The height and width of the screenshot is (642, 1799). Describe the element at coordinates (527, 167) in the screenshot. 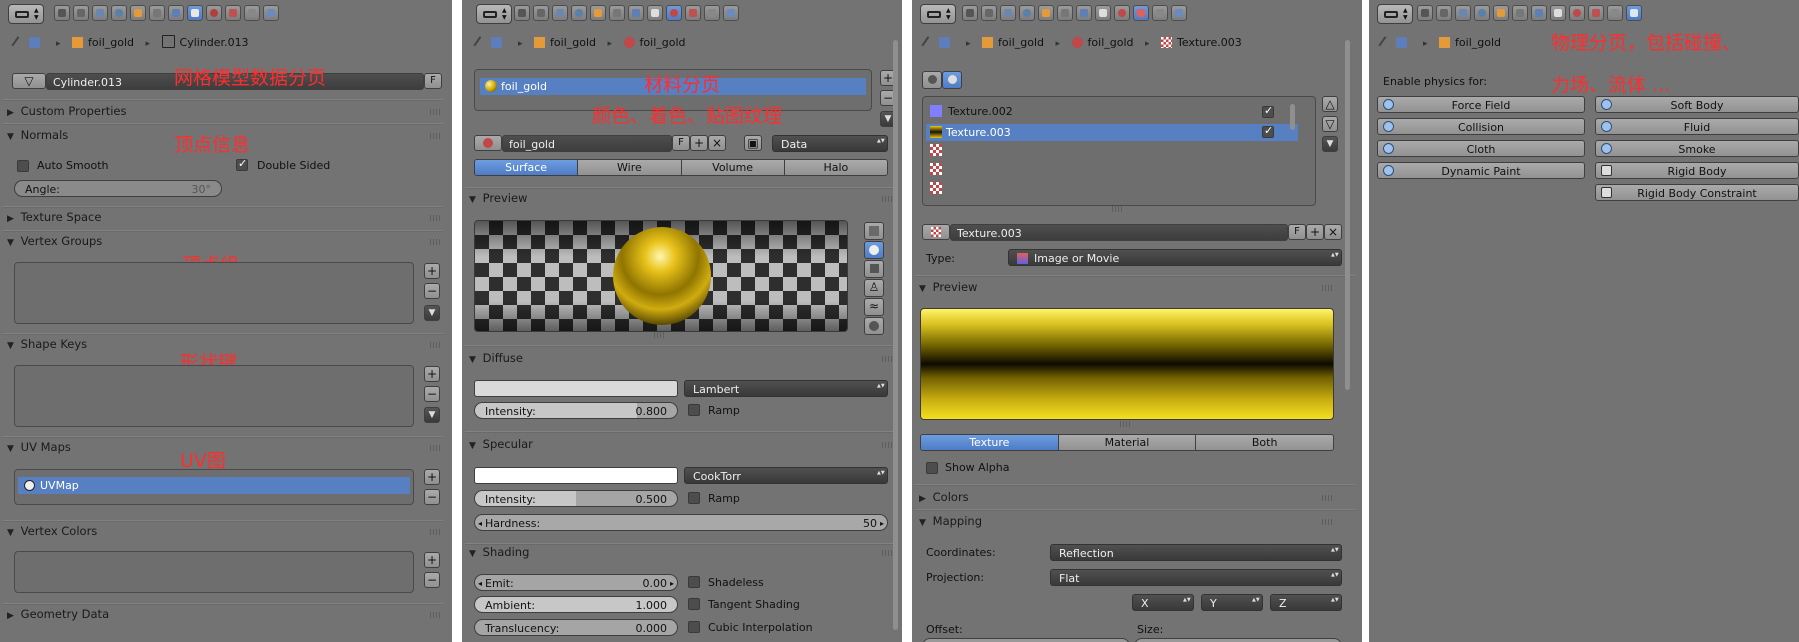

I see `tab-surface: Surface` at that location.